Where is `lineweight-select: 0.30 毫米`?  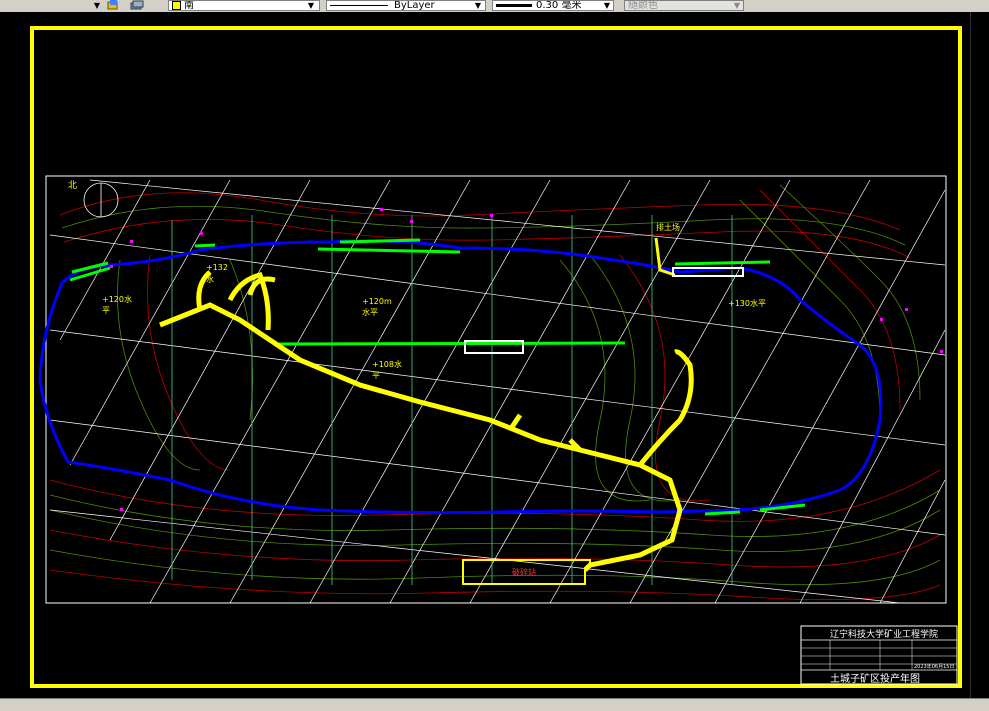 lineweight-select: 0.30 毫米 is located at coordinates (553, 5).